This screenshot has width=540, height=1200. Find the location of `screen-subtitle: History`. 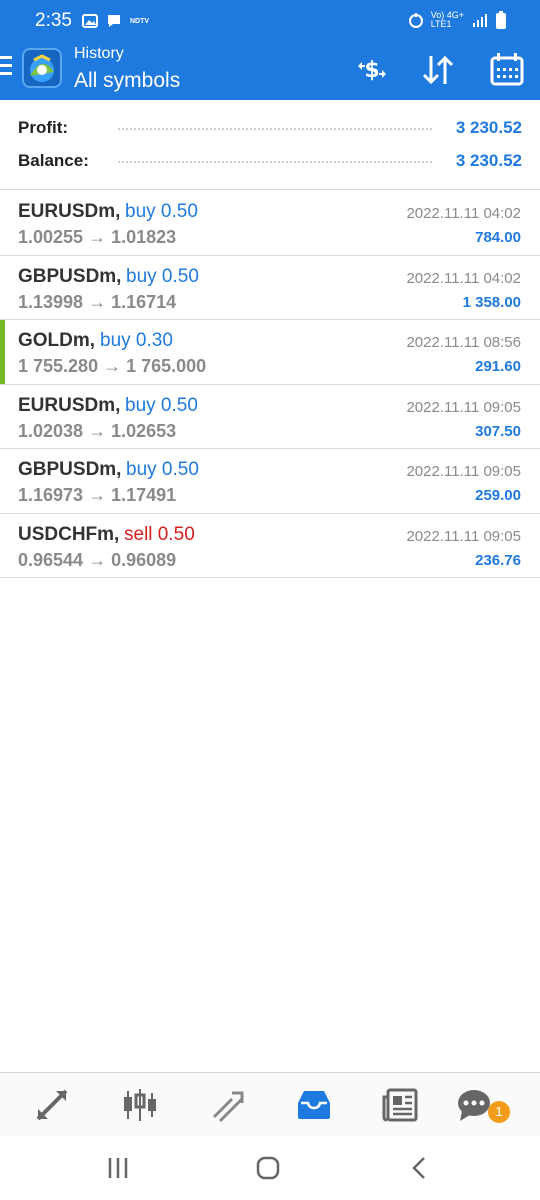

screen-subtitle: History is located at coordinates (99, 53).